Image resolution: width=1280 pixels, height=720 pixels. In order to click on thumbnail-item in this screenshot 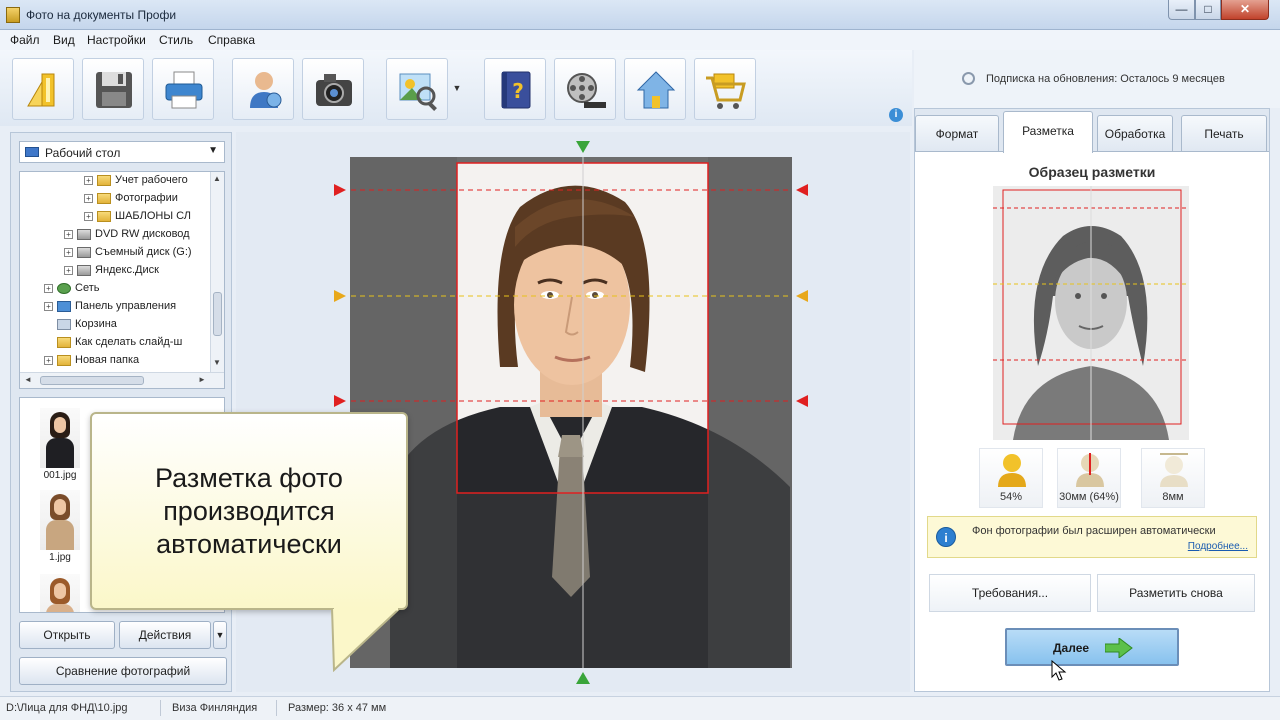, I will do `click(60, 593)`.